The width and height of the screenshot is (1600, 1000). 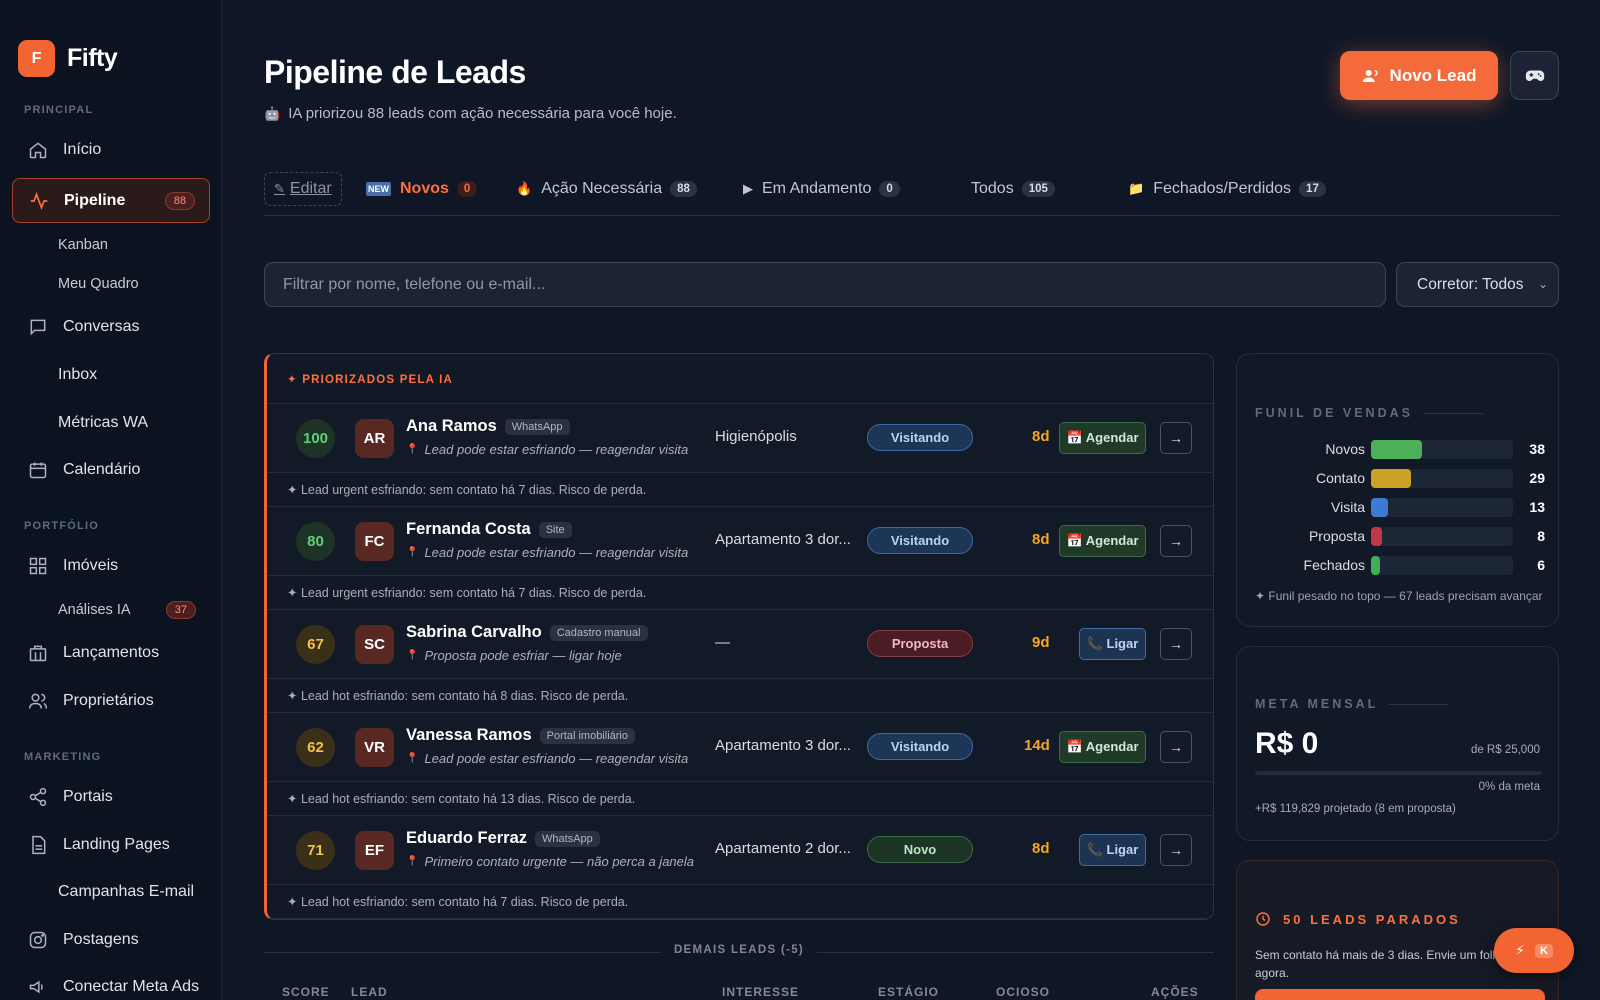 I want to click on megaphone-icon, so click(x=38, y=987).